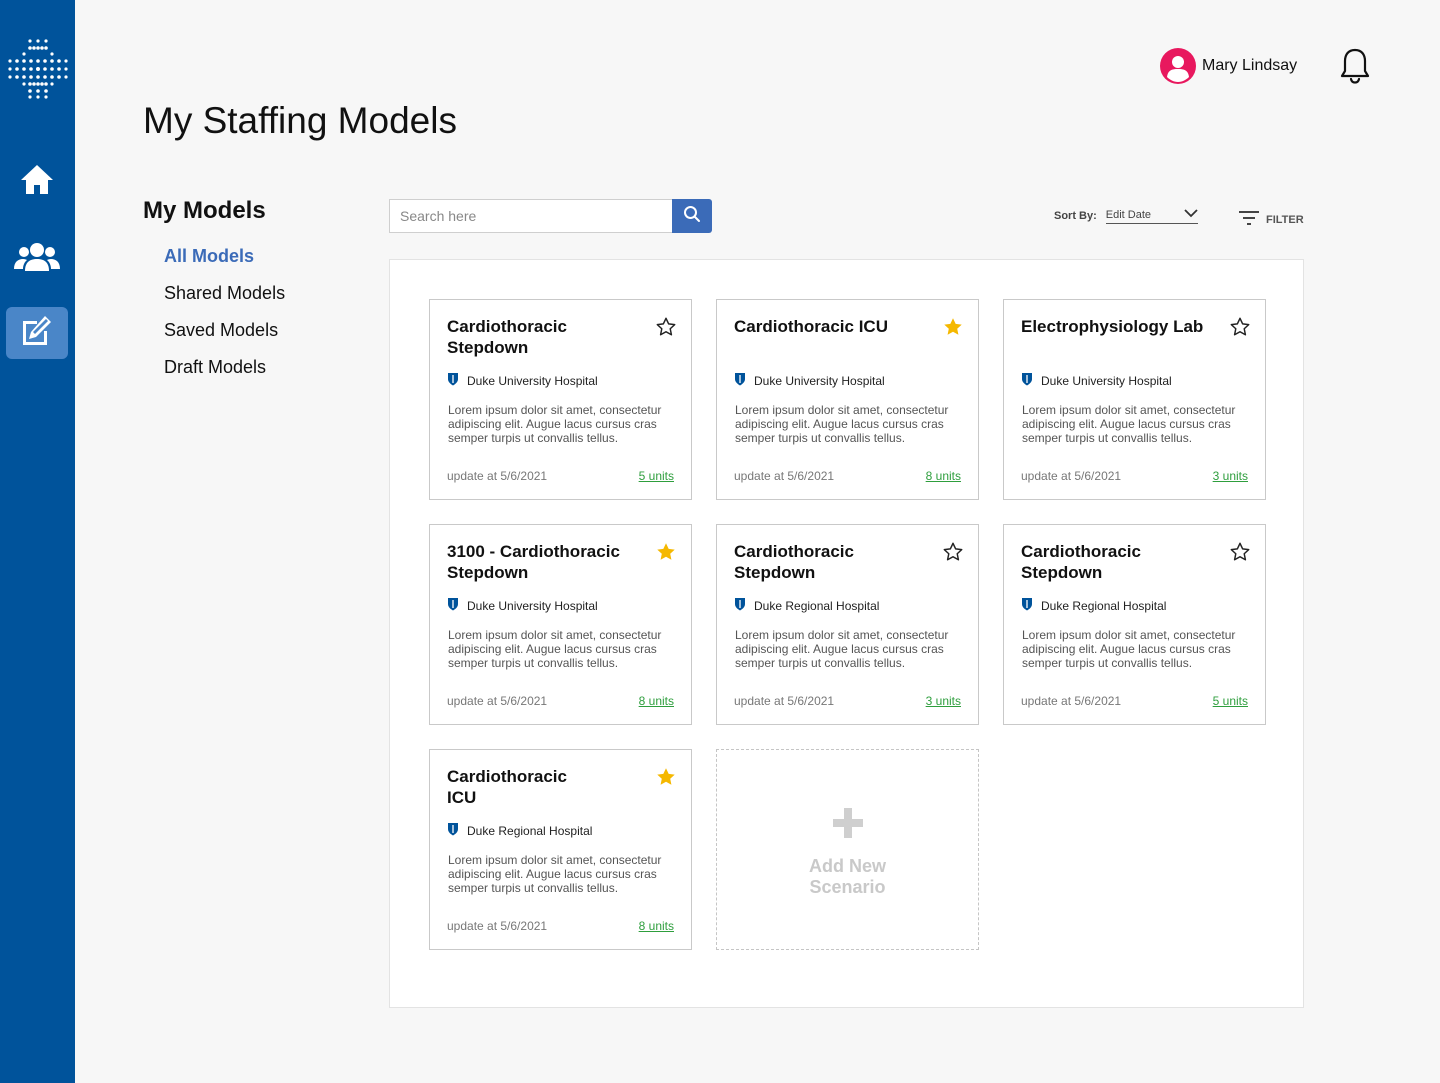 The height and width of the screenshot is (1083, 1440). I want to click on nav-shared-models: Shared Models, so click(224, 300).